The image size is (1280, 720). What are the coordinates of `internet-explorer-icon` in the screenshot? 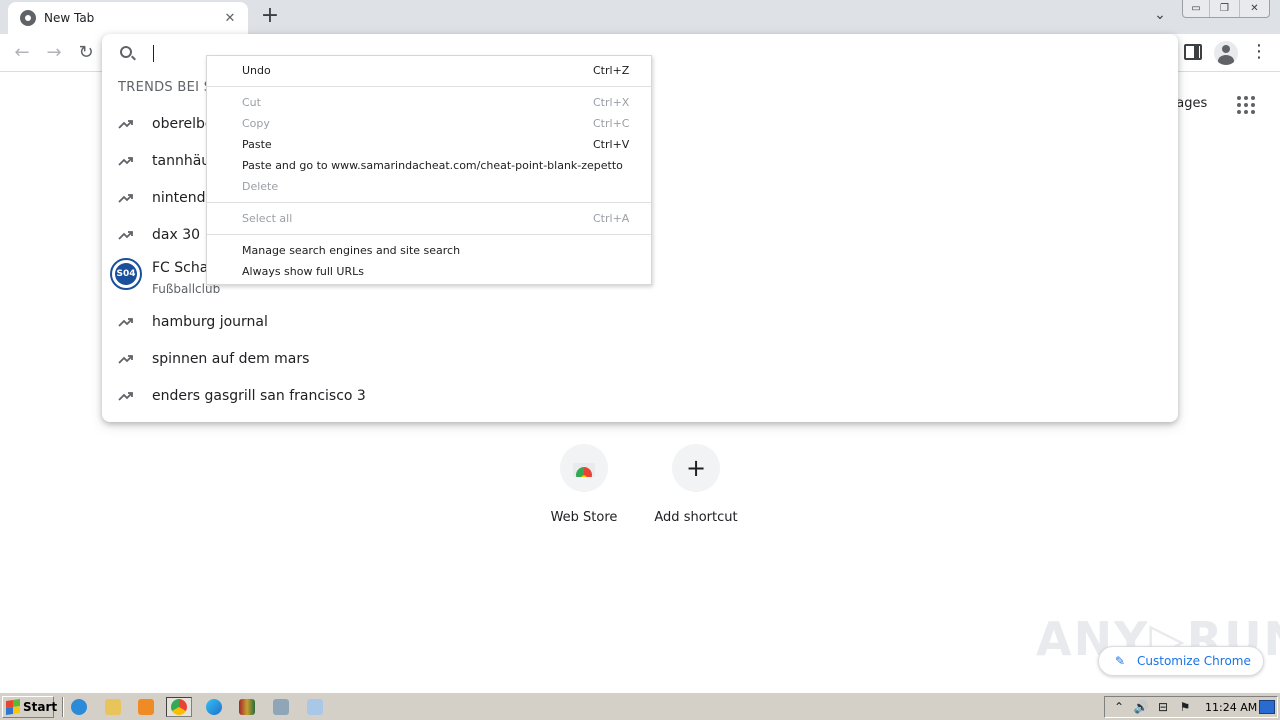 It's located at (79, 707).